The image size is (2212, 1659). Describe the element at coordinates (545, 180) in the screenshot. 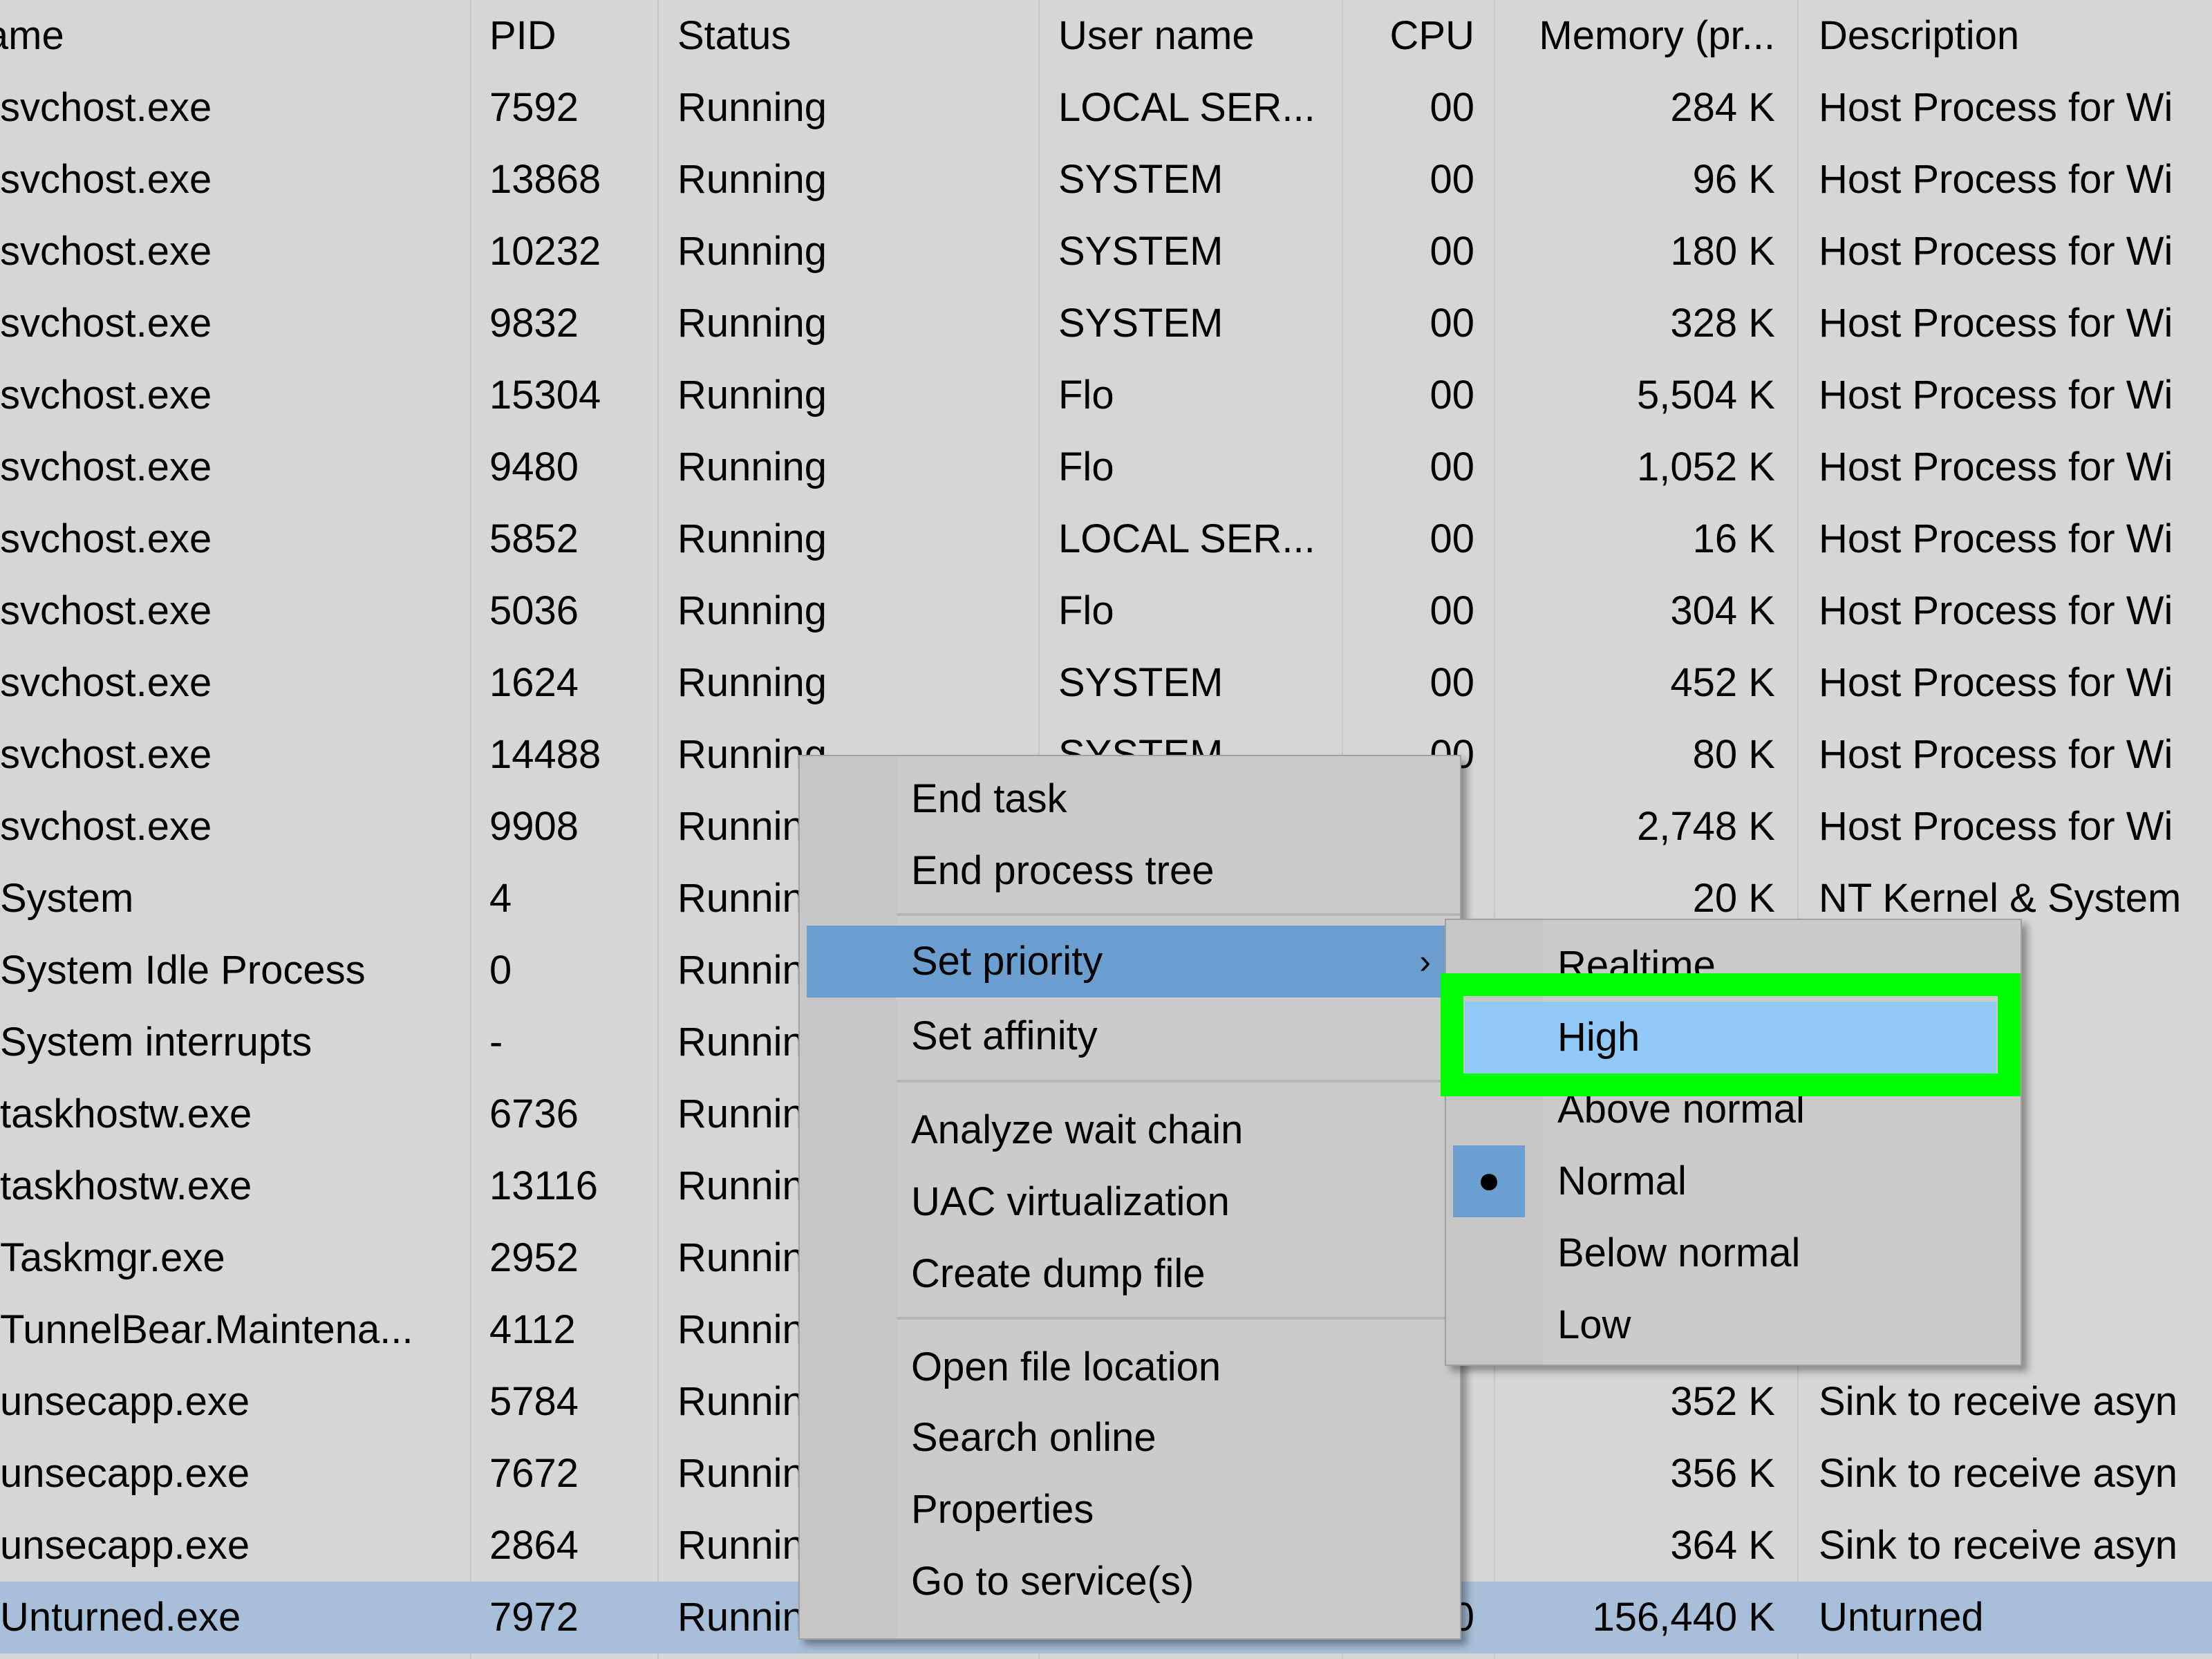

I see `cell-pid: 13868` at that location.